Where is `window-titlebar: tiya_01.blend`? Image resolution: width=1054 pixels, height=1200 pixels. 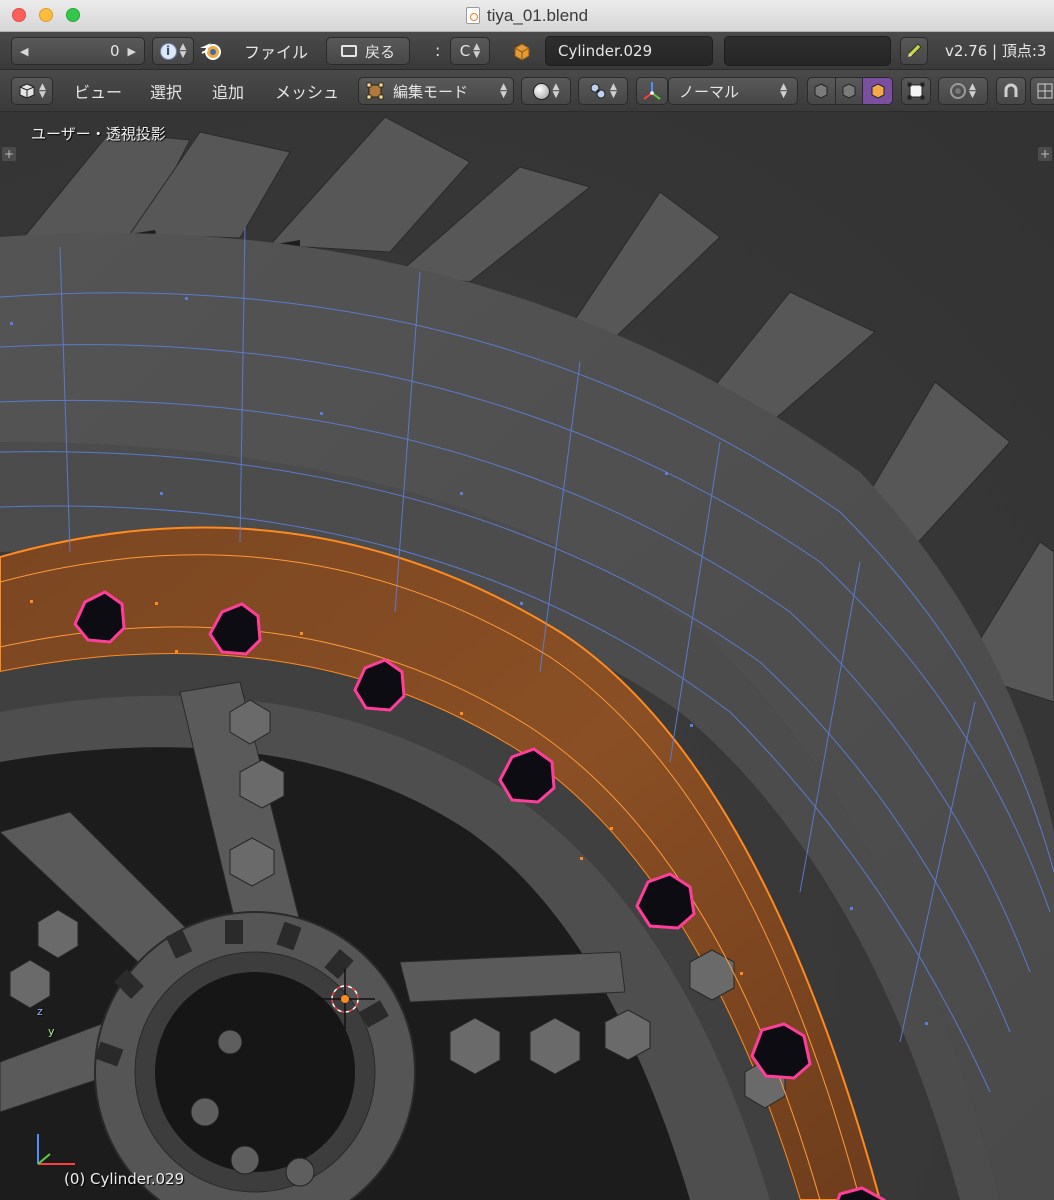
window-titlebar: tiya_01.blend is located at coordinates (527, 16).